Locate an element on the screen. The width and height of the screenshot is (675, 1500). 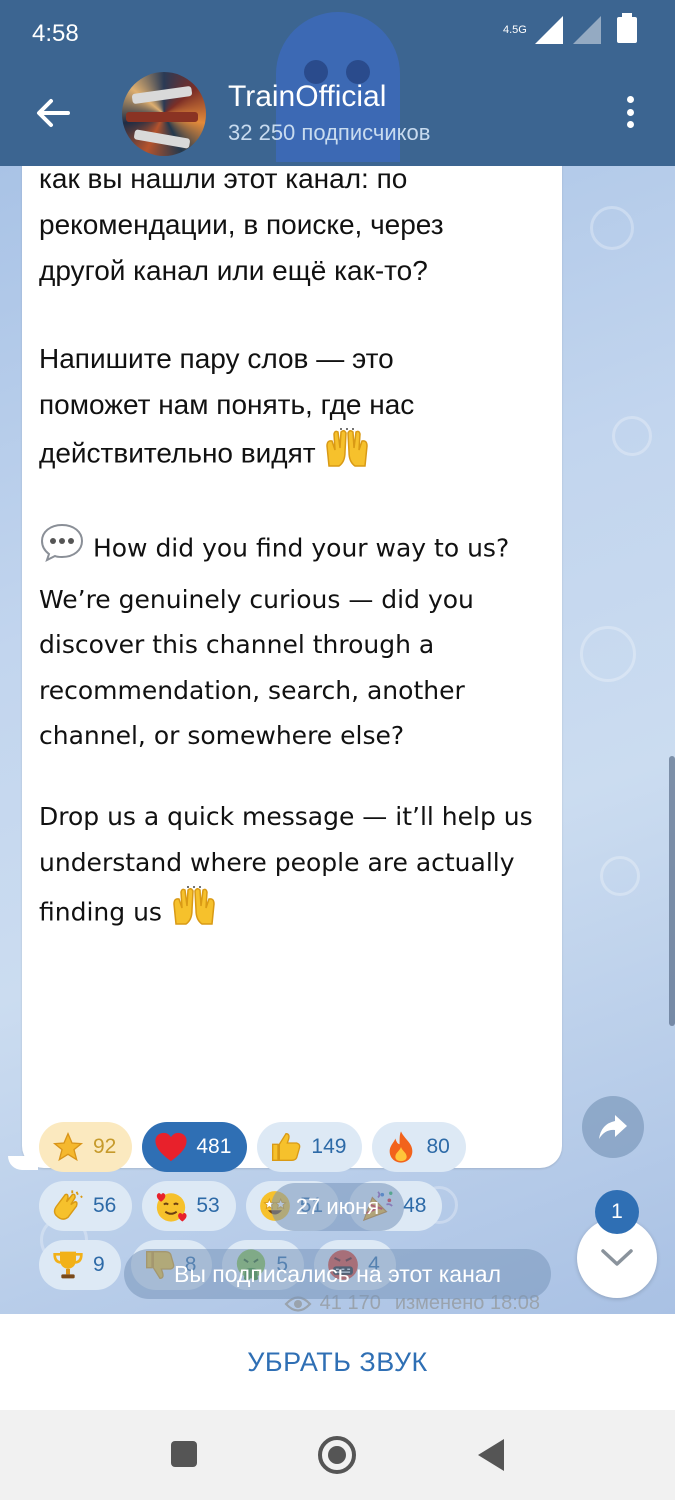
reaction-fire: 80 is located at coordinates (419, 1147).